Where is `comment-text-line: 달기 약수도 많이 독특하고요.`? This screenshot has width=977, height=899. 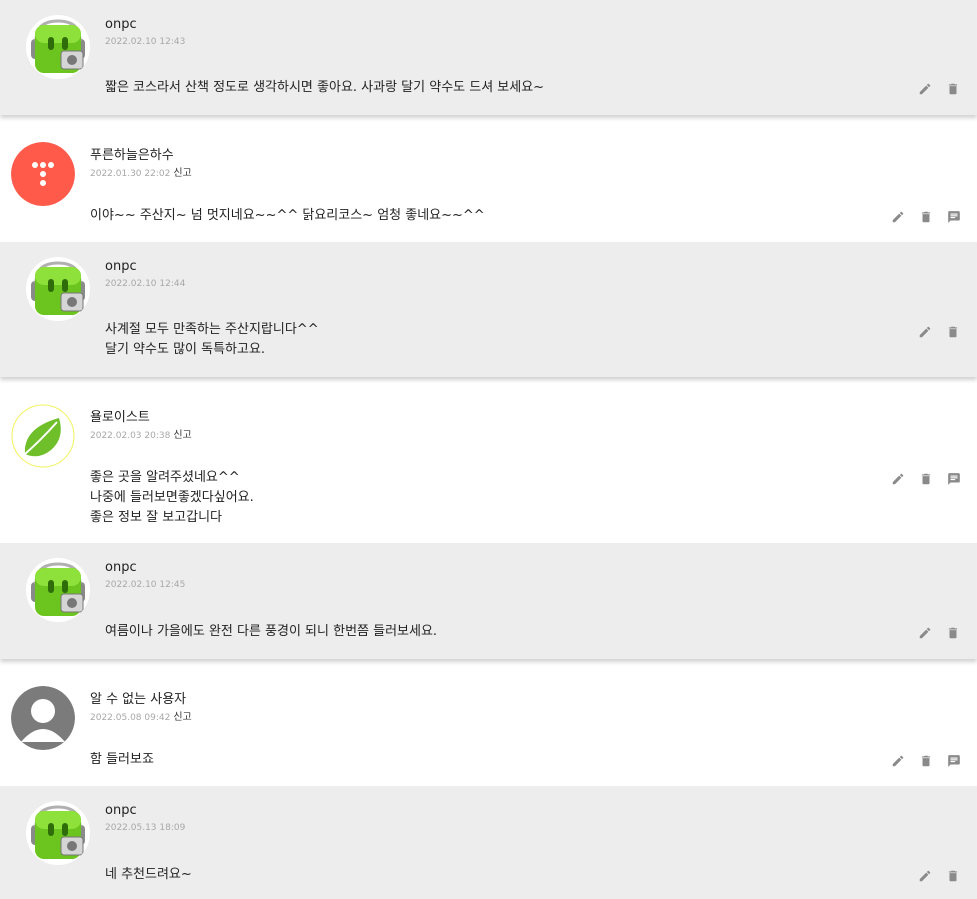
comment-text-line: 달기 약수도 많이 독특하고요. is located at coordinates (185, 349).